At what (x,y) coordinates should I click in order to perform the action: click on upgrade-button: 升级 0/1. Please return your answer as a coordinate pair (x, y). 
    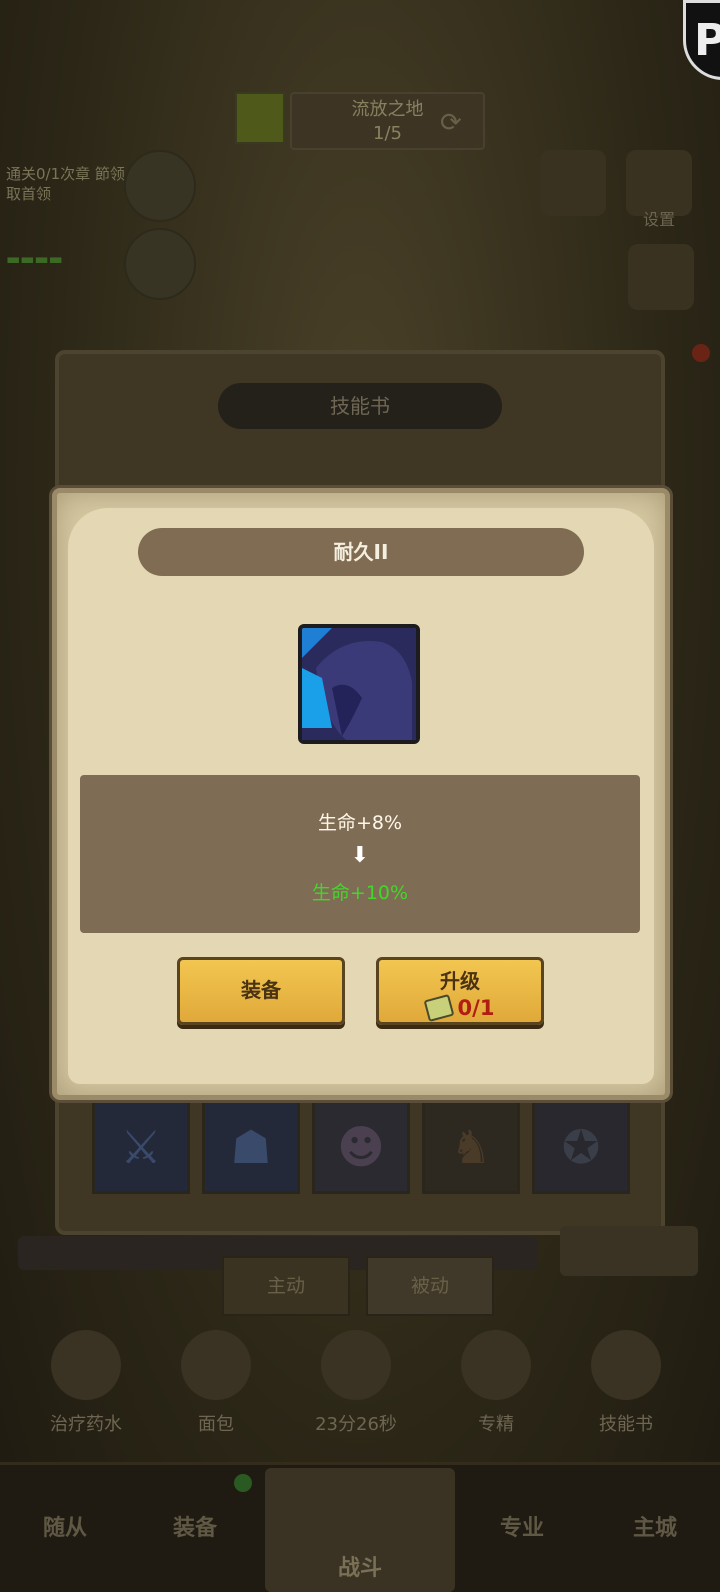
    Looking at the image, I should click on (460, 991).